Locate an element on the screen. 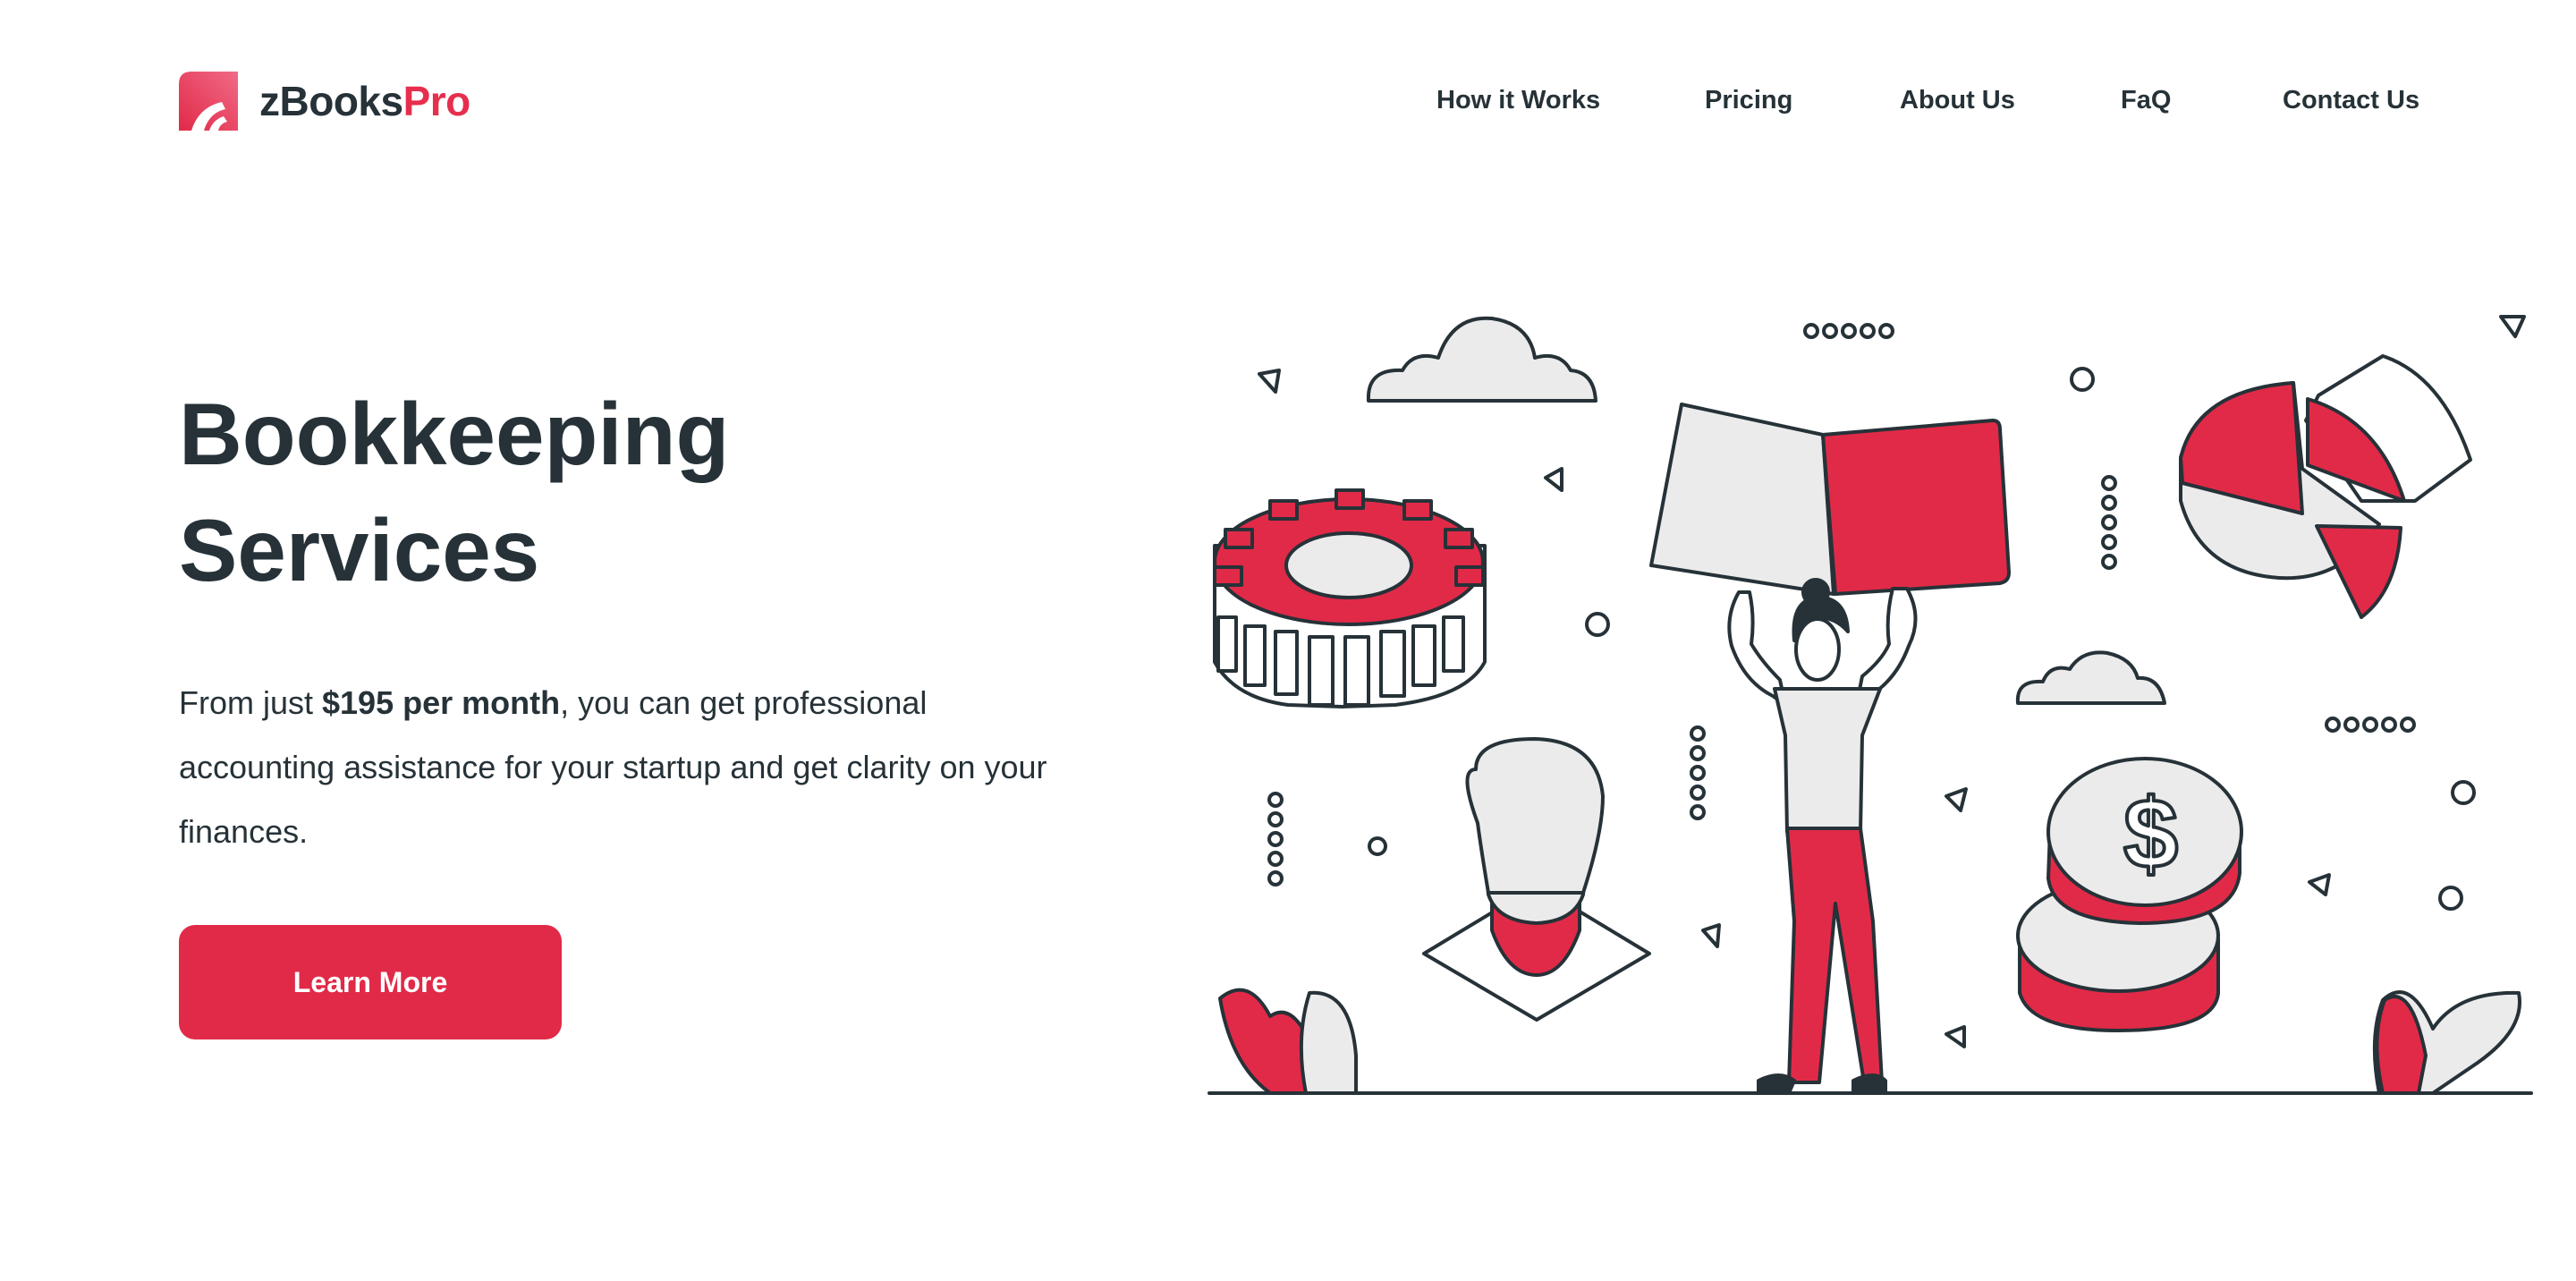  person-icon is located at coordinates (1822, 836).